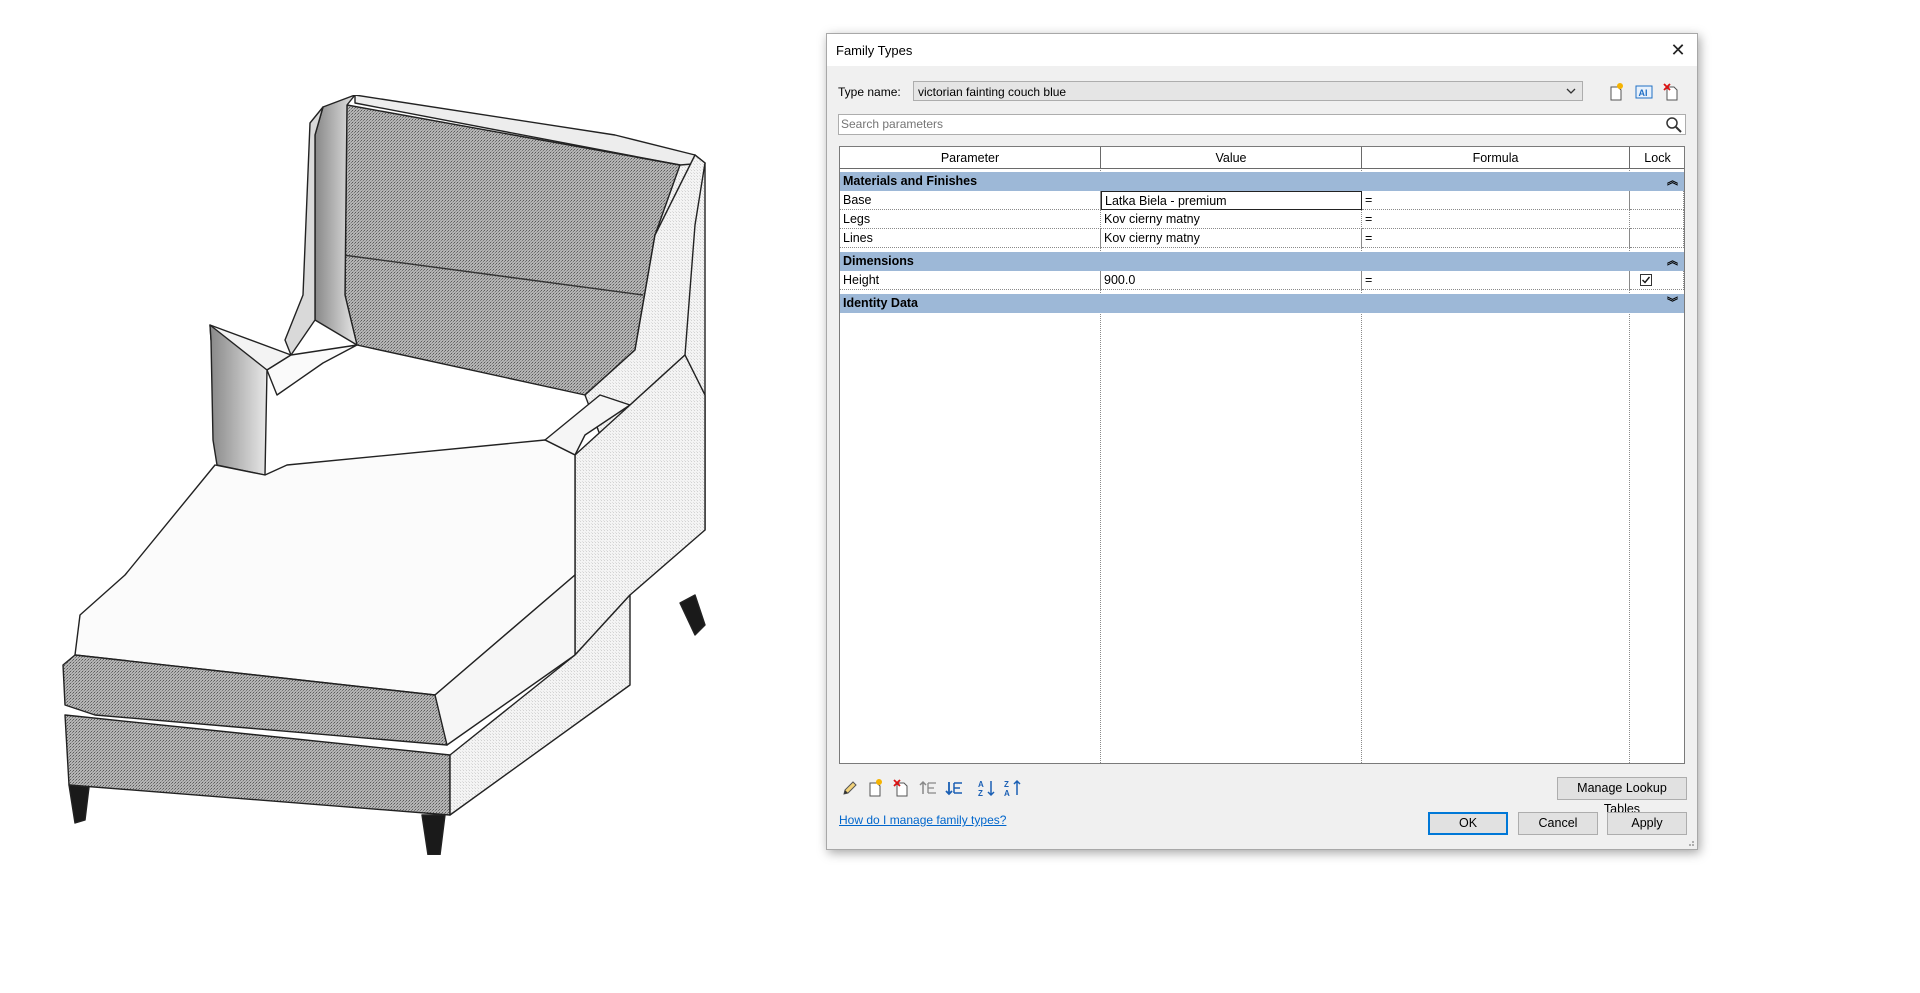  I want to click on expand-icon: ︾, so click(1672, 303).